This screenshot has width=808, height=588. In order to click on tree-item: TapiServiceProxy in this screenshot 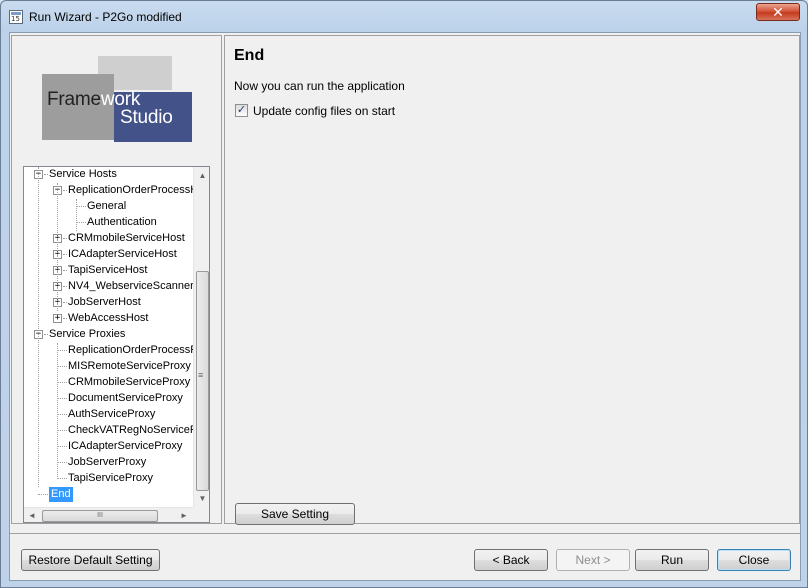, I will do `click(108, 479)`.